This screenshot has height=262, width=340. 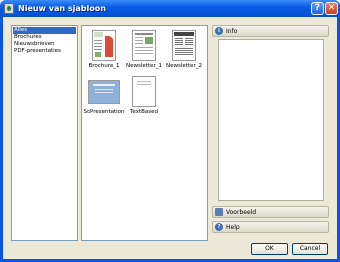 What do you see at coordinates (219, 31) in the screenshot?
I see `info-icon: i` at bounding box center [219, 31].